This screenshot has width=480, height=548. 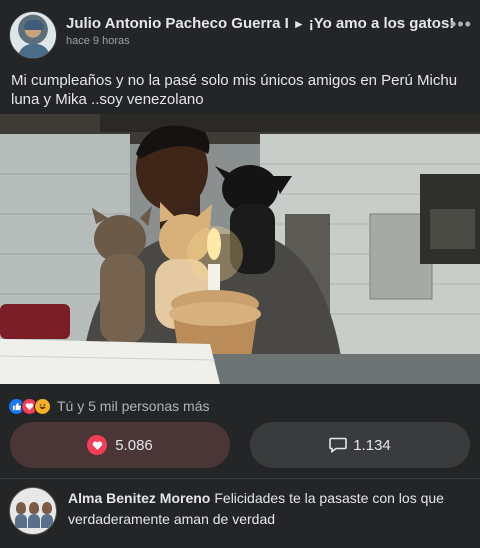 What do you see at coordinates (240, 478) in the screenshot?
I see `divider` at bounding box center [240, 478].